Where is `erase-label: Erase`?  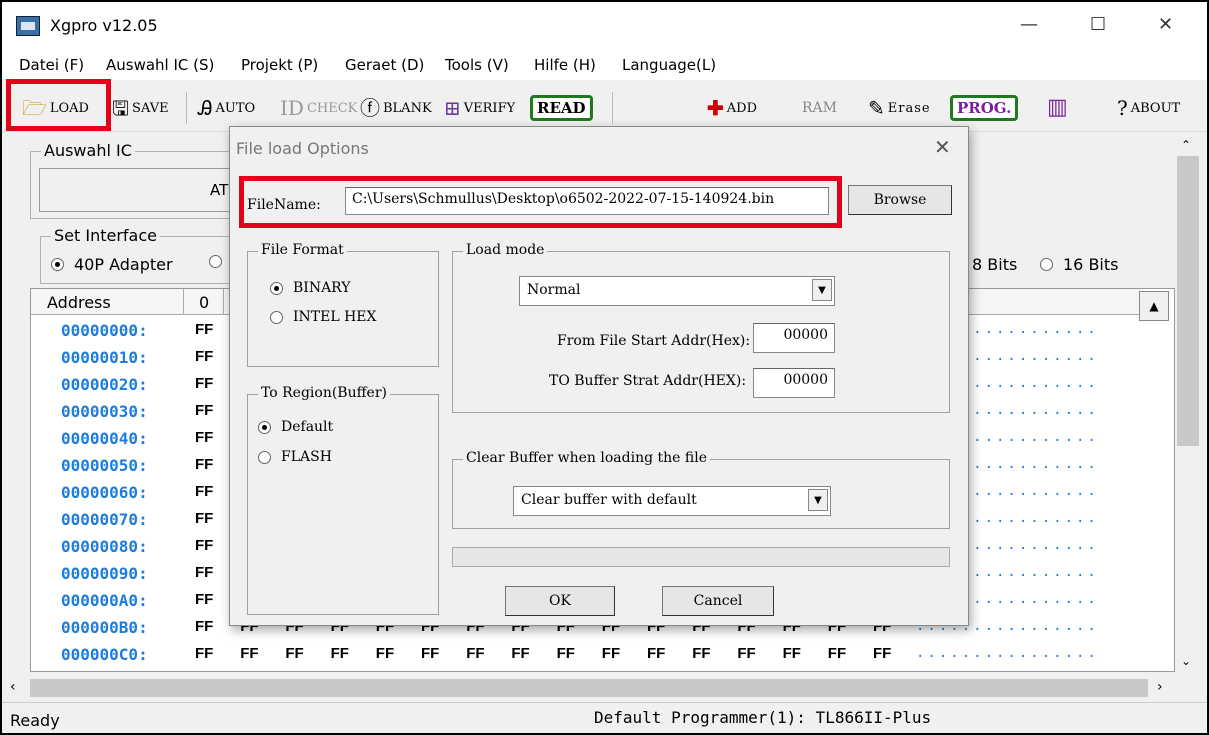 erase-label: Erase is located at coordinates (909, 108).